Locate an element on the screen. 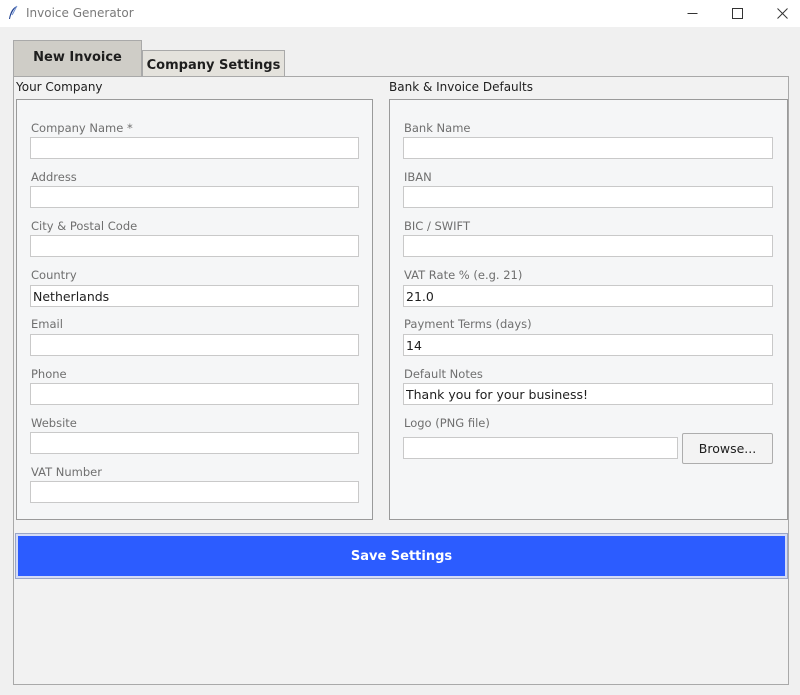 This screenshot has width=800, height=695. phone-label: Phone is located at coordinates (49, 374).